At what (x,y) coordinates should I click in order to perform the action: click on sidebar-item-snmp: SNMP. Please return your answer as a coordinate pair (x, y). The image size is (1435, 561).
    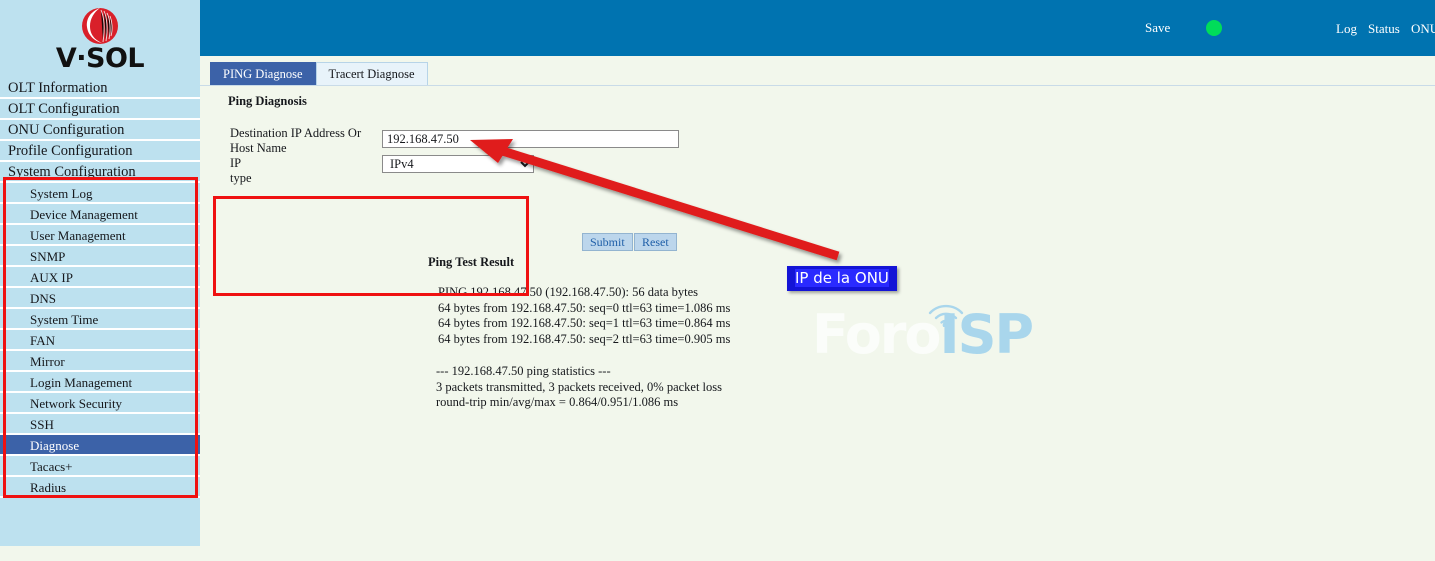
    Looking at the image, I should click on (100, 256).